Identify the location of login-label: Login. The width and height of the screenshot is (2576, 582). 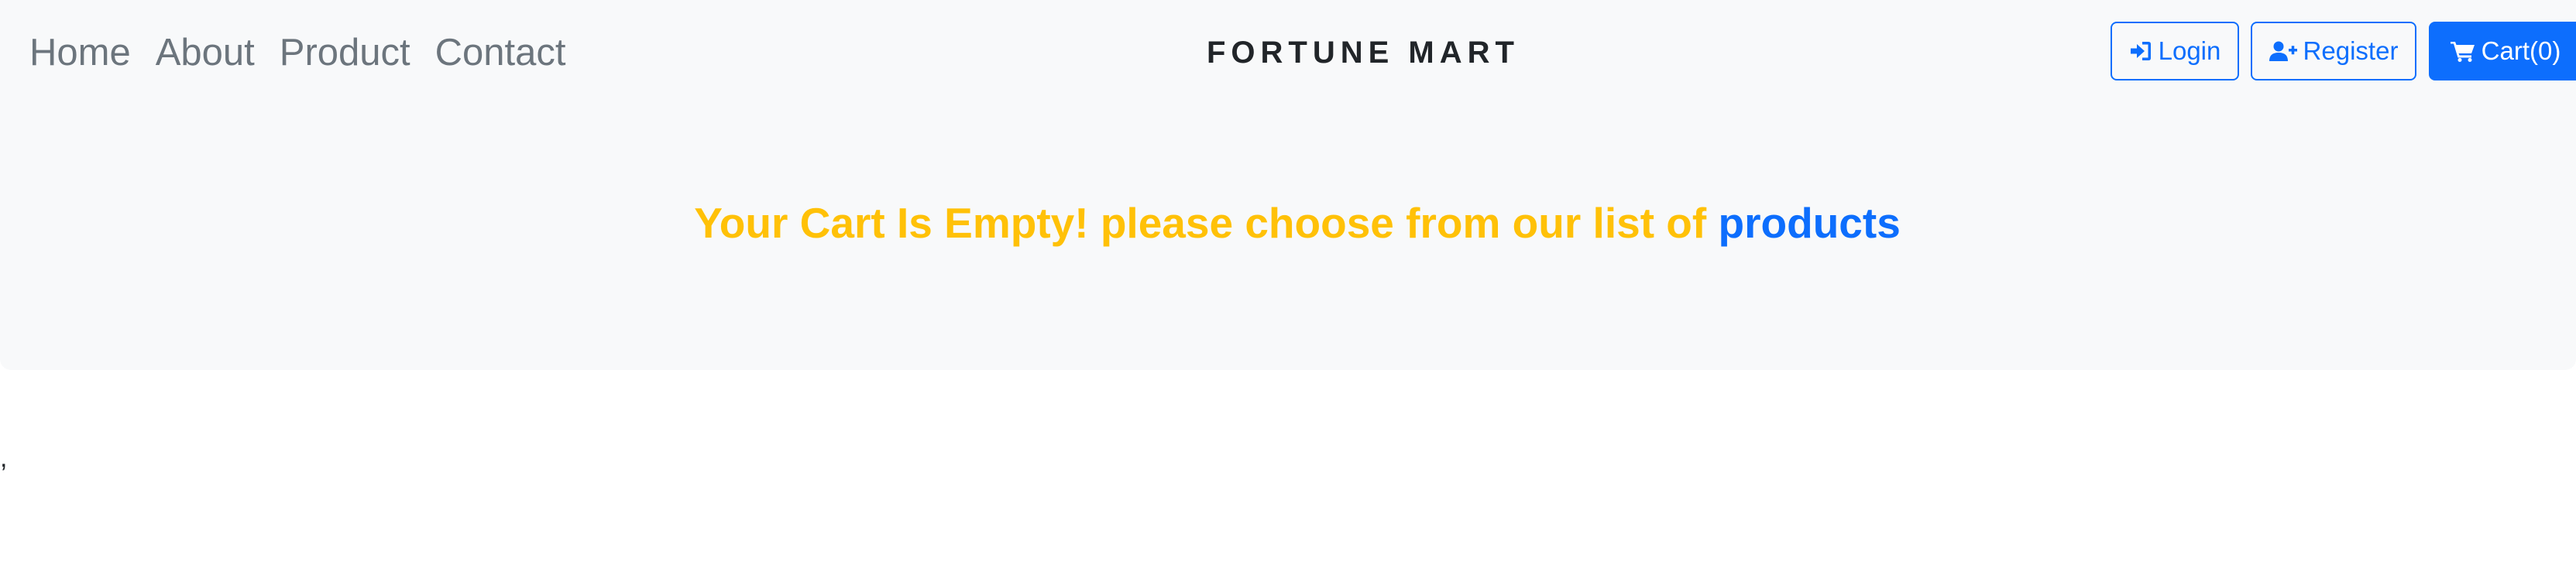
(2189, 51).